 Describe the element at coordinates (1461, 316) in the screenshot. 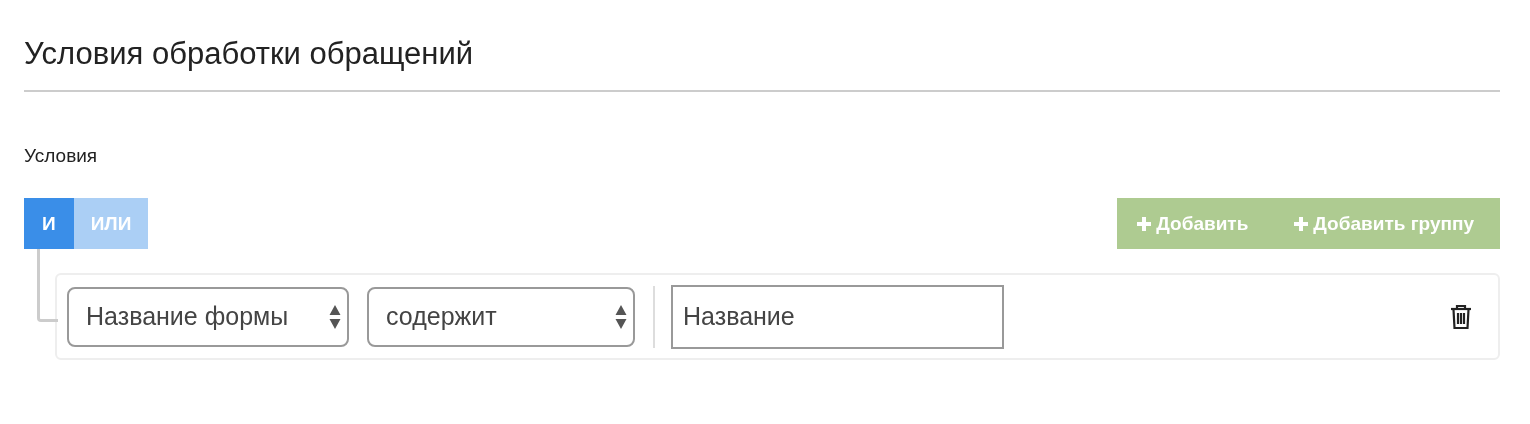

I see `trash-icon` at that location.